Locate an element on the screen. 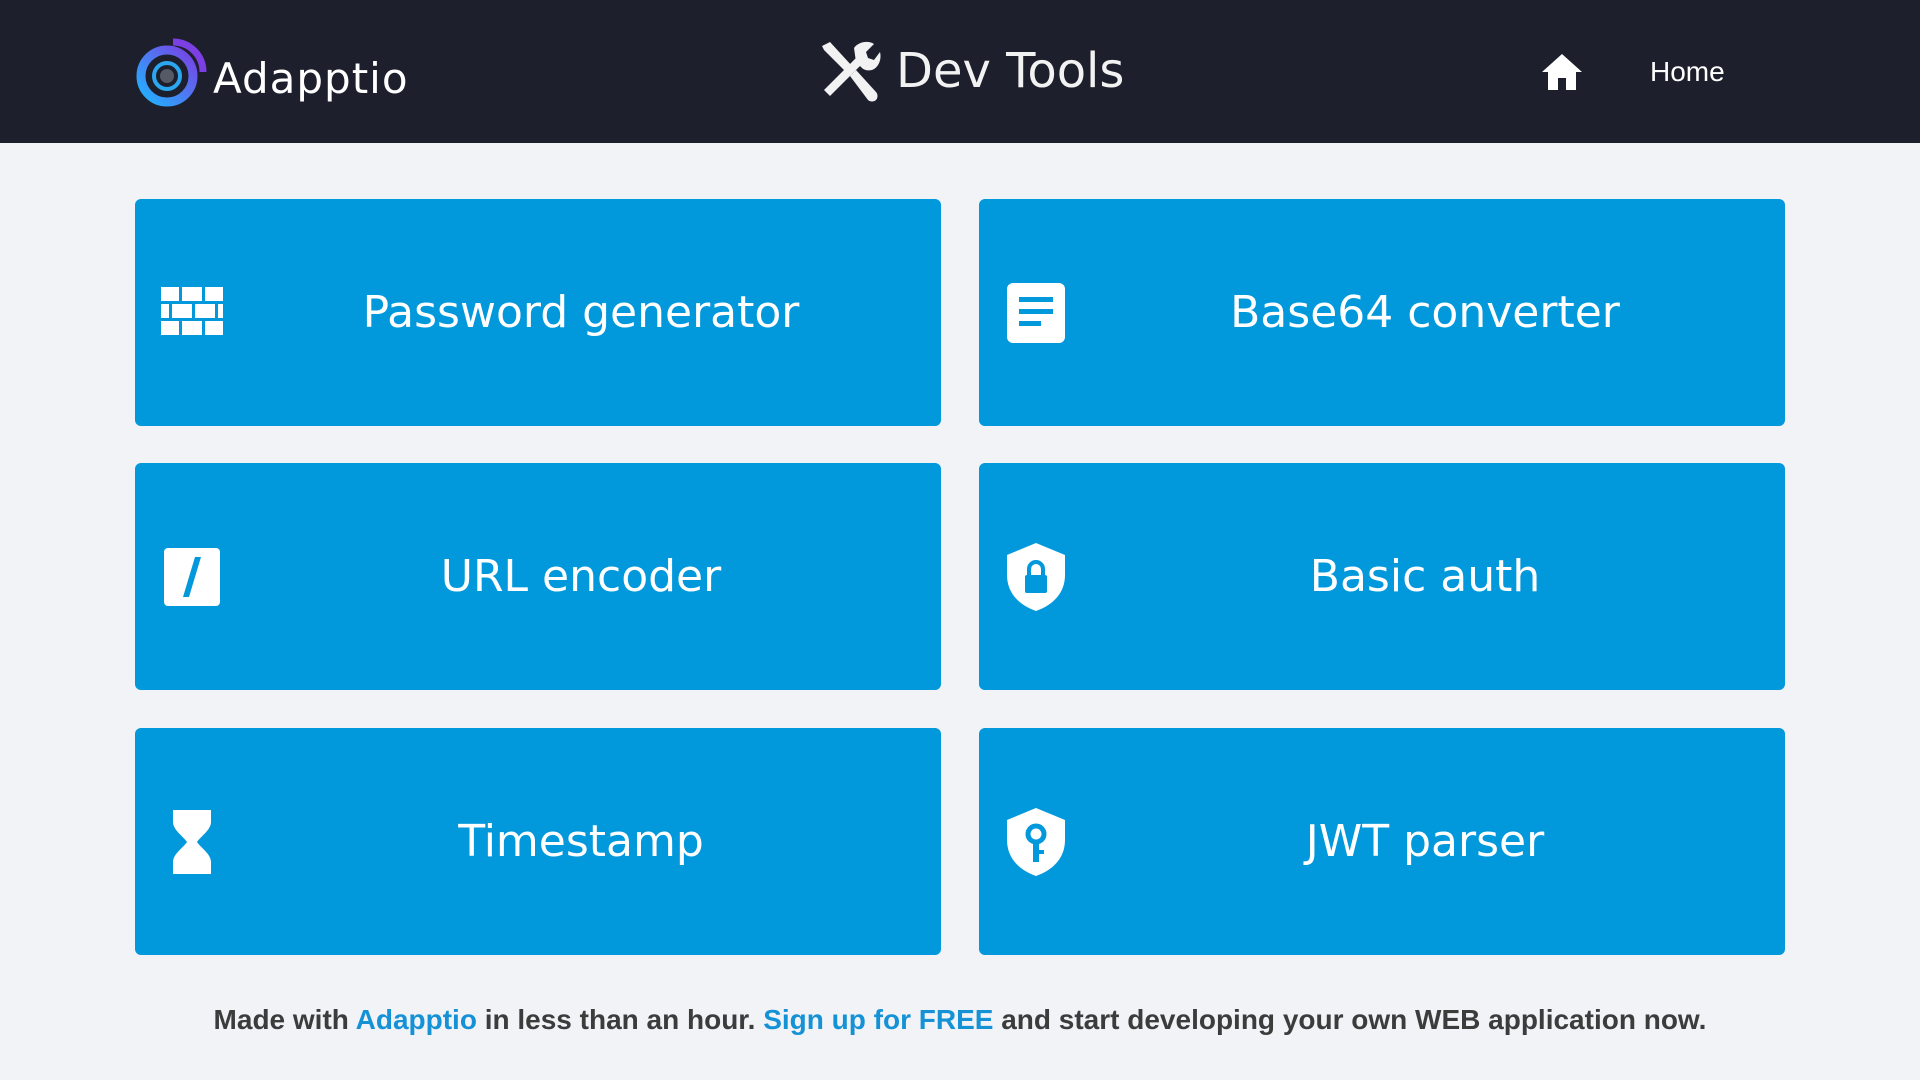 The width and height of the screenshot is (1920, 1080). tile-label: Timestamp is located at coordinates (581, 841).